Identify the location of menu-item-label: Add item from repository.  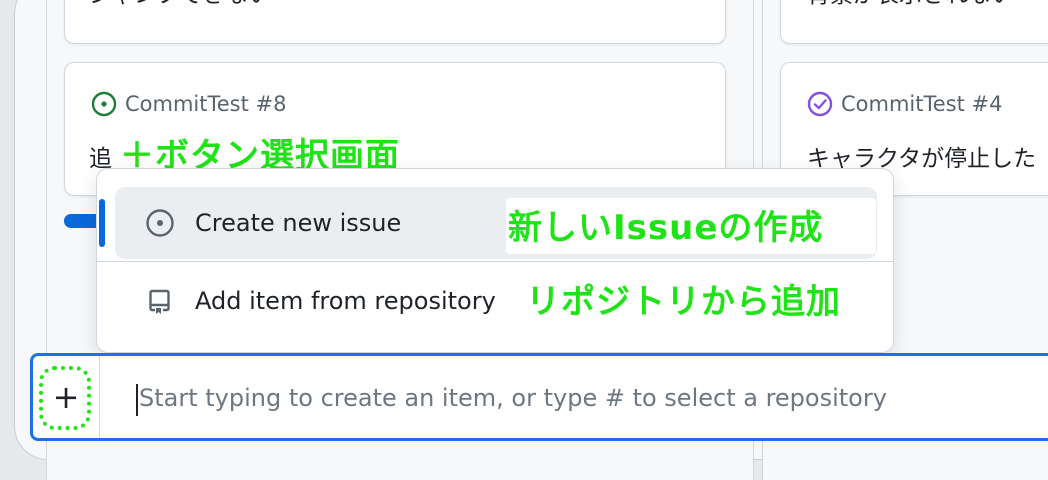
(345, 301).